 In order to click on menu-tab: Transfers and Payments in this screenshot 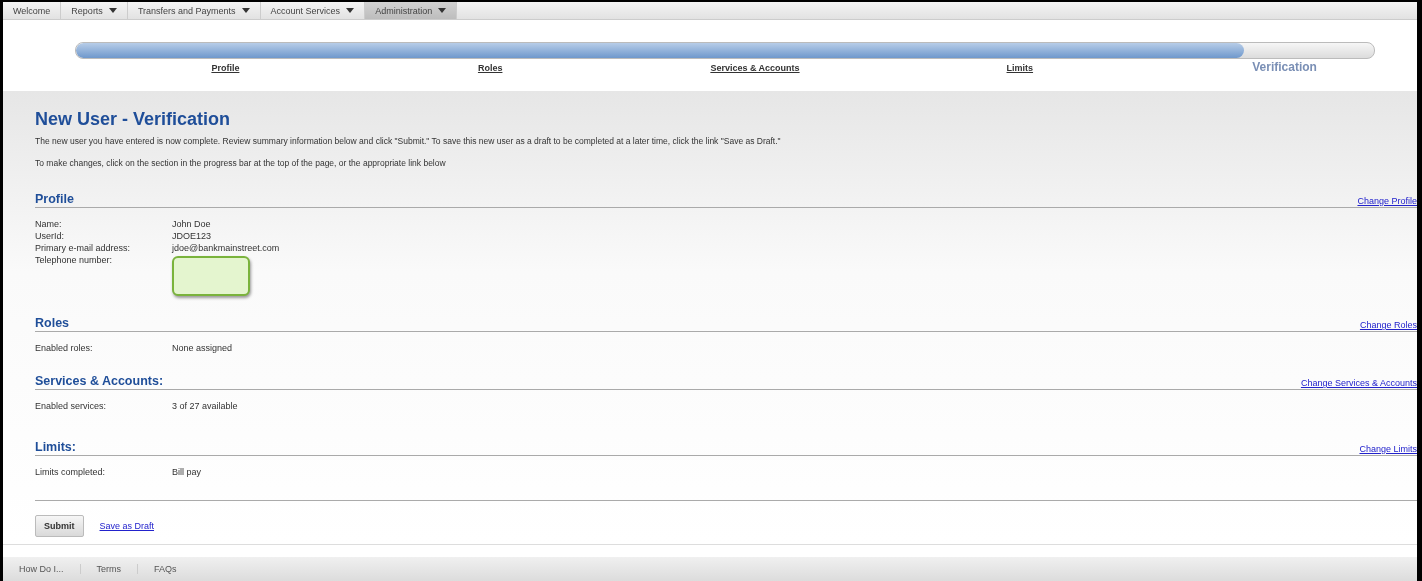, I will do `click(194, 10)`.